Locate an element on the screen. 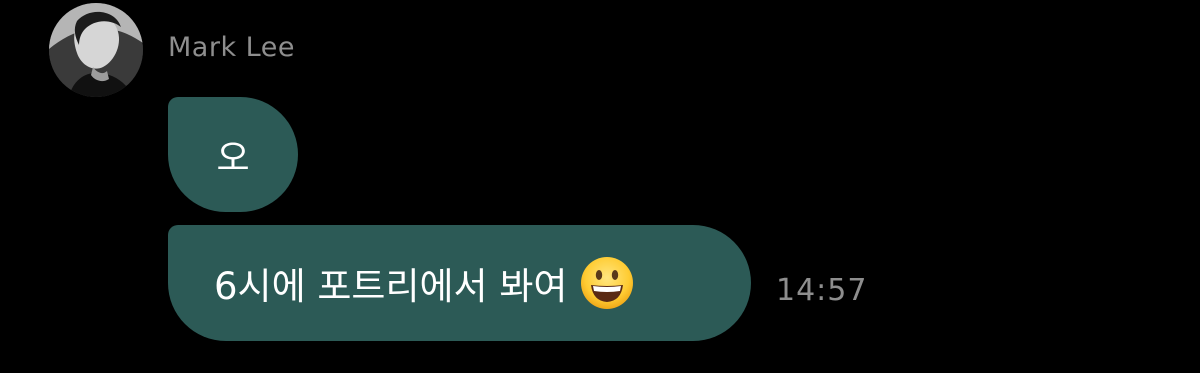  avatar is located at coordinates (96, 50).